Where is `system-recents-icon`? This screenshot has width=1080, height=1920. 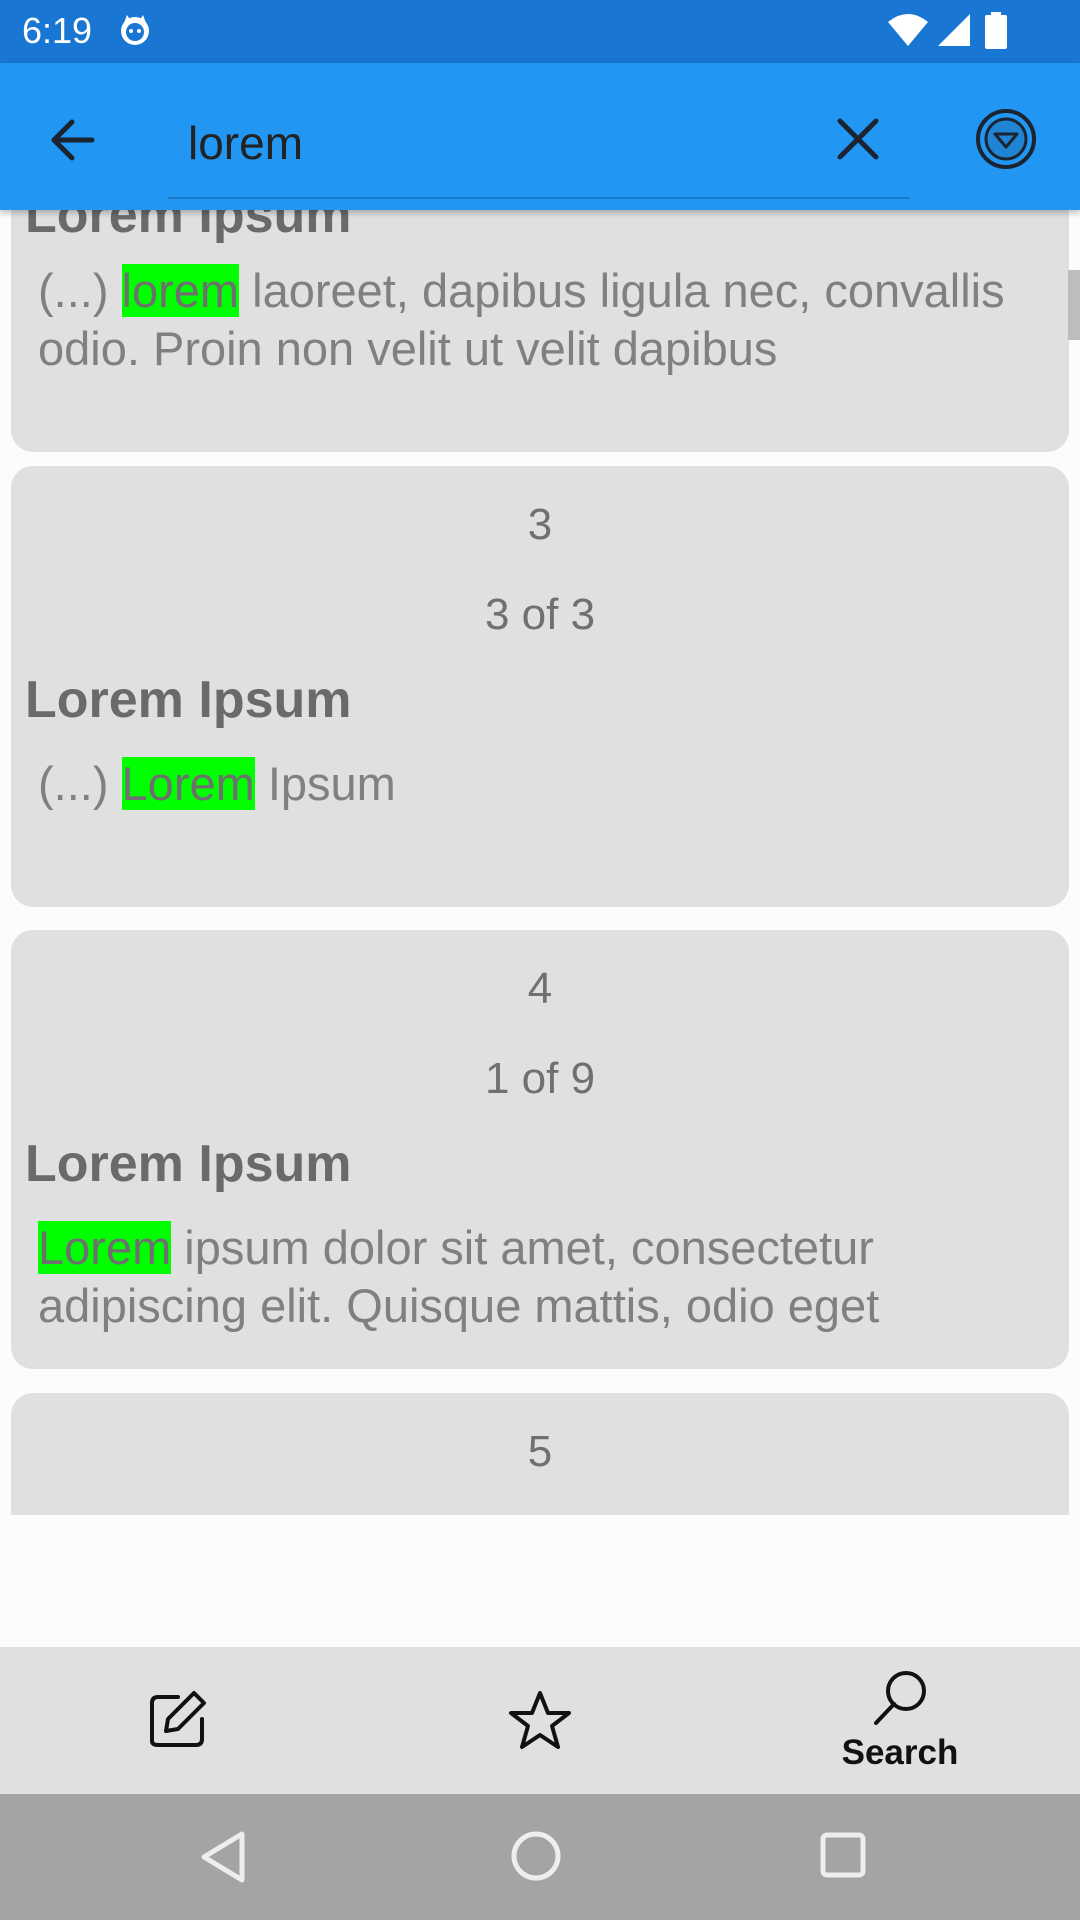
system-recents-icon is located at coordinates (843, 1855).